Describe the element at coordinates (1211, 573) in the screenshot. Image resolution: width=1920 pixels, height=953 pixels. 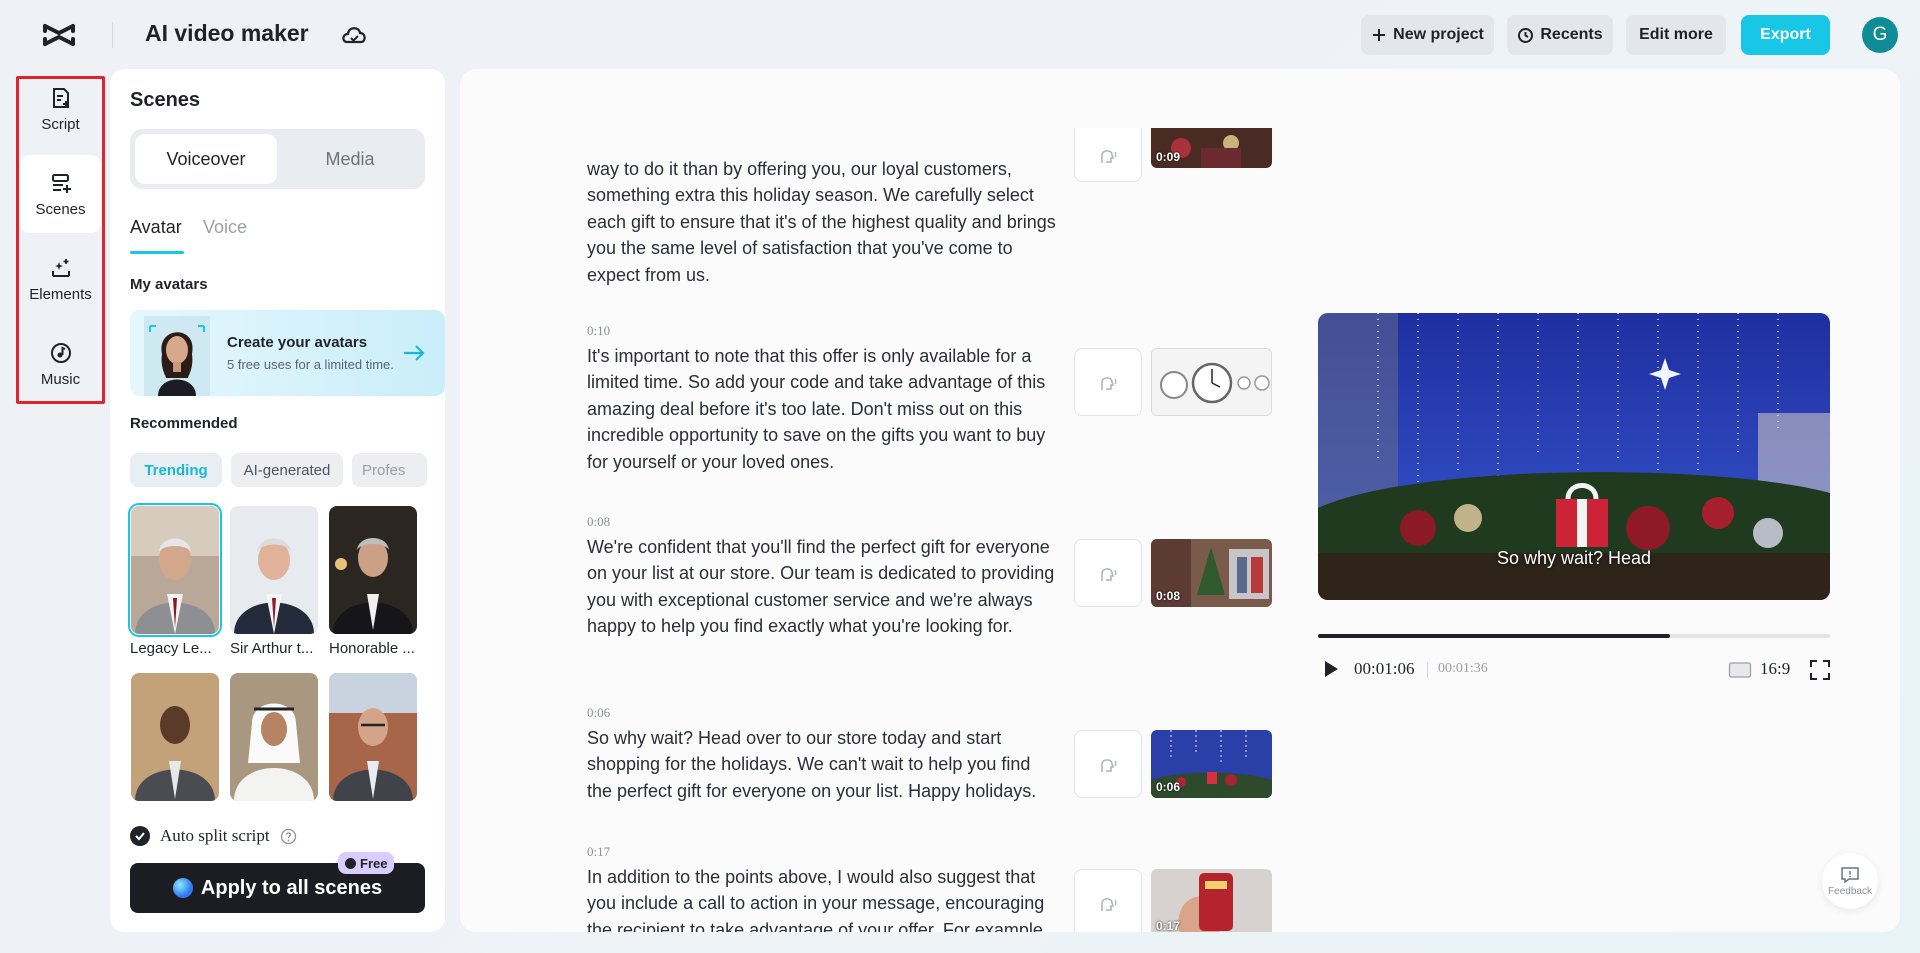
I see `scene-thumbnail: 0:08` at that location.